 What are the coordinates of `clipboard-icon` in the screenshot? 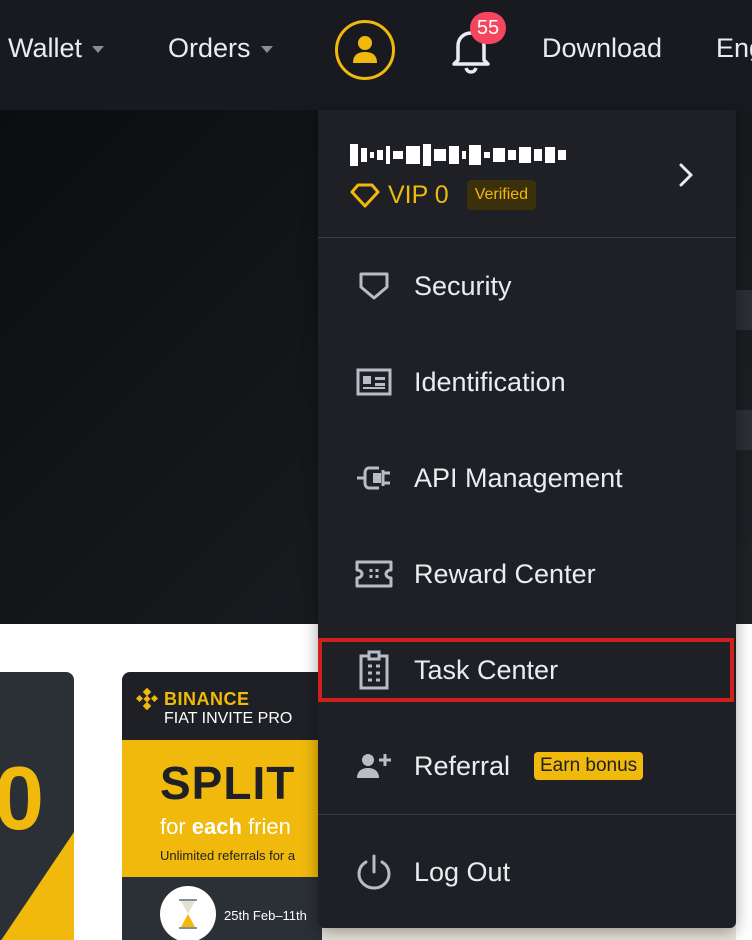 It's located at (374, 670).